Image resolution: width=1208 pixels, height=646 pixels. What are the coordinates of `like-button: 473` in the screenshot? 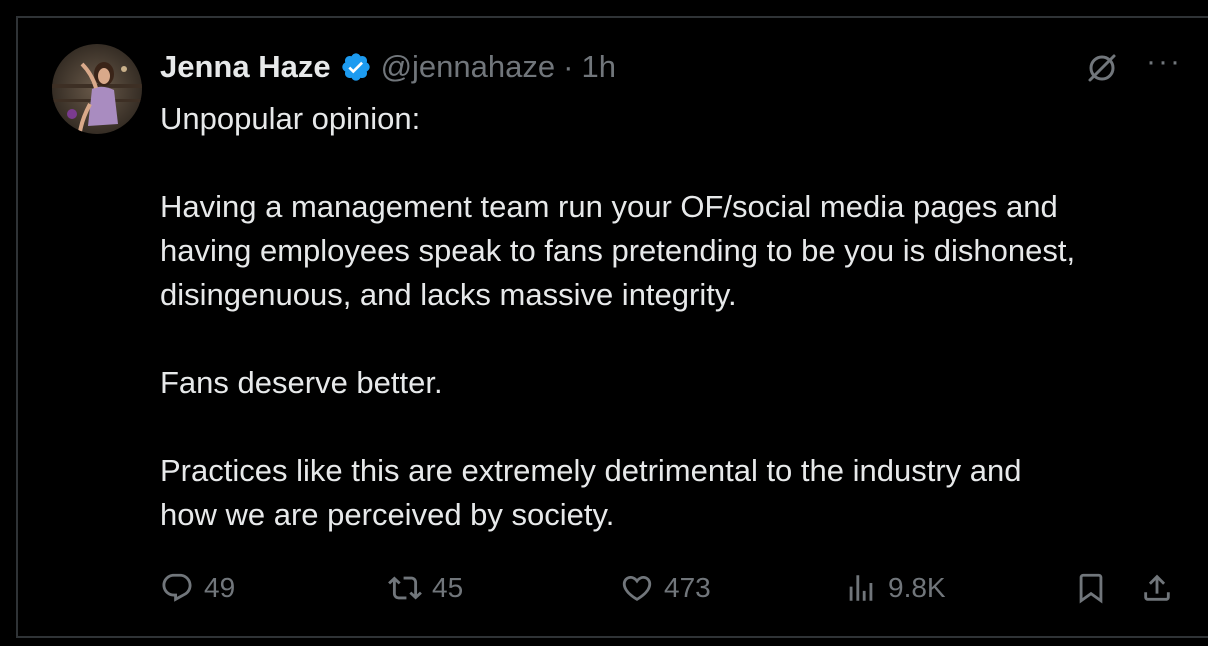 It's located at (665, 588).